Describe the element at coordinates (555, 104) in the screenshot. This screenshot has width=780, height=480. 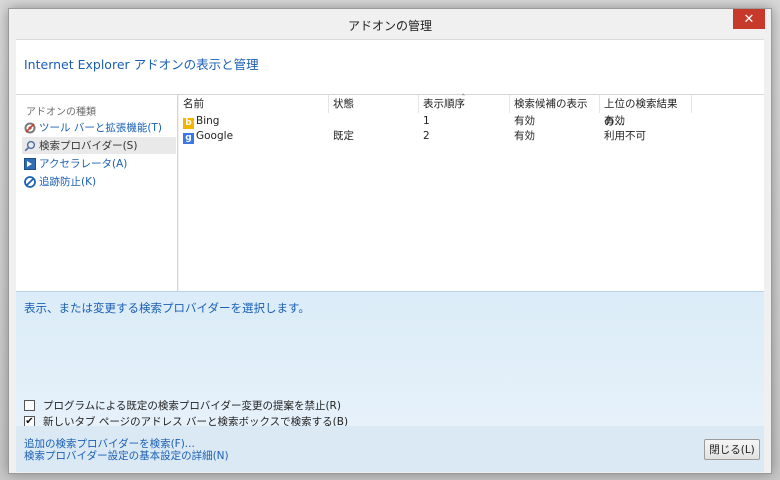
I see `column-header-suggestions: 検索候補の表示` at that location.